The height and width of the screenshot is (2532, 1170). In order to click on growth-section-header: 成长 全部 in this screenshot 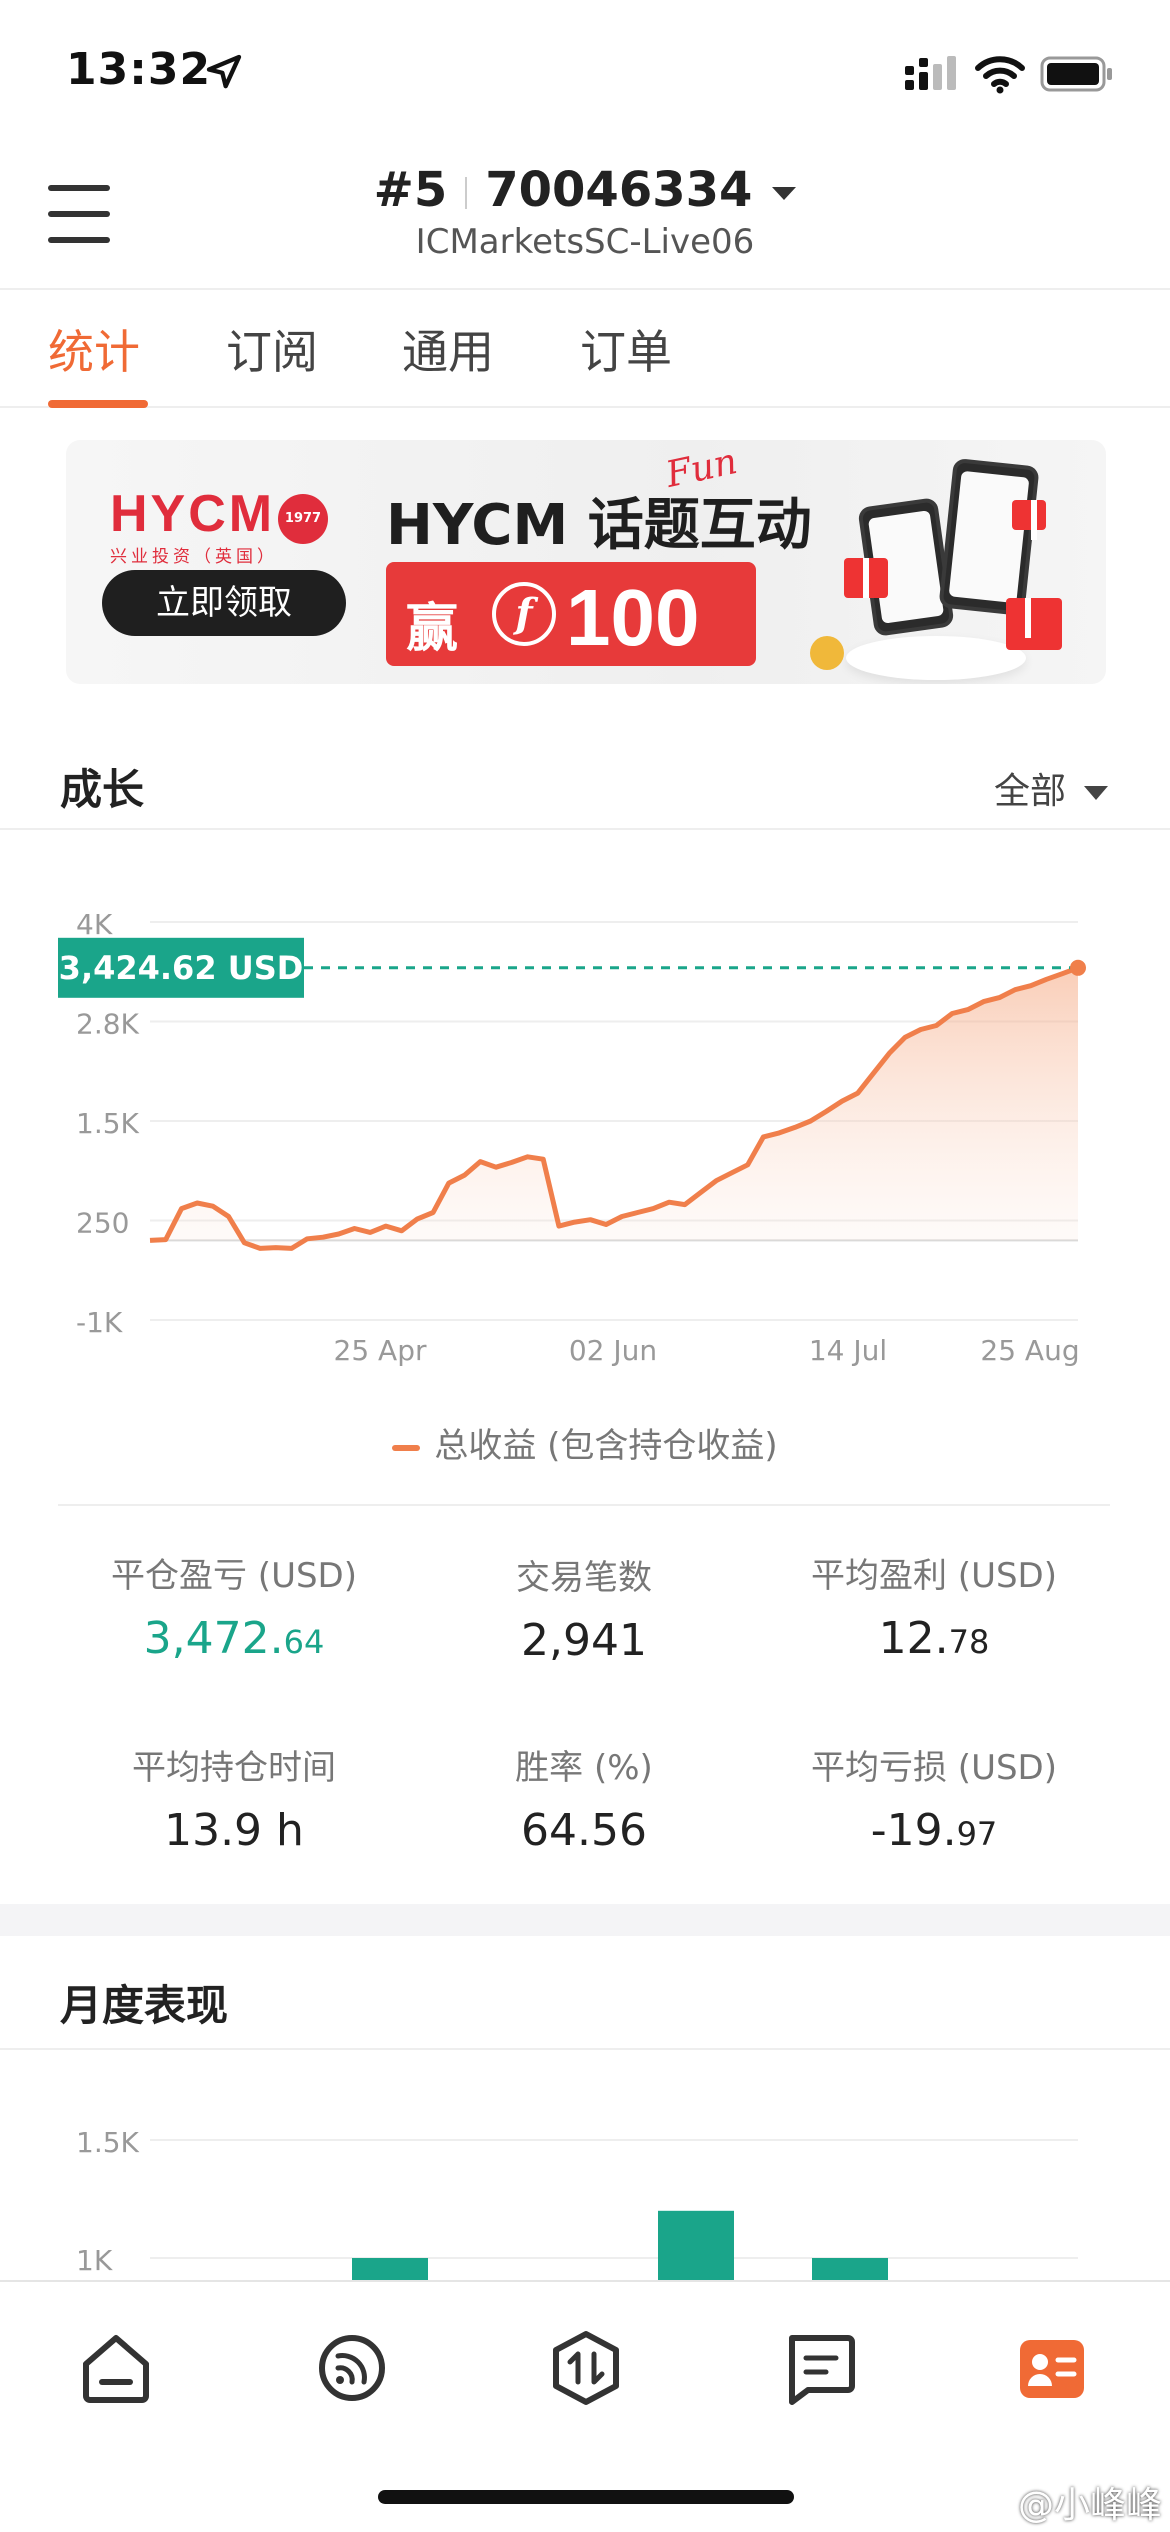, I will do `click(585, 780)`.